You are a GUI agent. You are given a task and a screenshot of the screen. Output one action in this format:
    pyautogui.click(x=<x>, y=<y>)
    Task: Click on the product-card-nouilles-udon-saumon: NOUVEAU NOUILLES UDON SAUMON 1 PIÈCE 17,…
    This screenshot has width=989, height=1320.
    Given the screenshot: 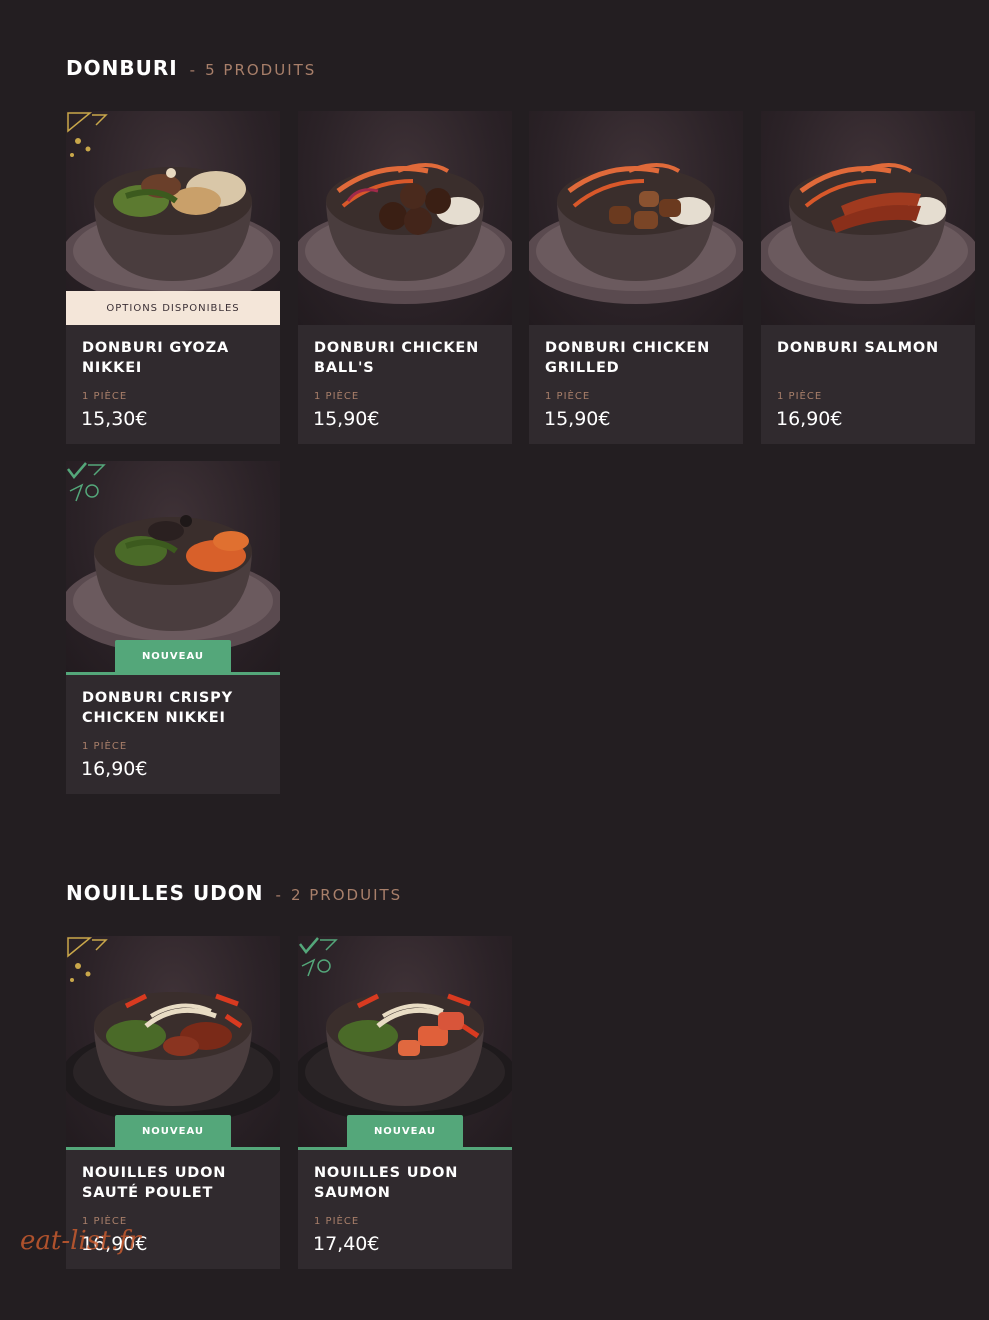 What is the action you would take?
    pyautogui.click(x=405, y=1102)
    